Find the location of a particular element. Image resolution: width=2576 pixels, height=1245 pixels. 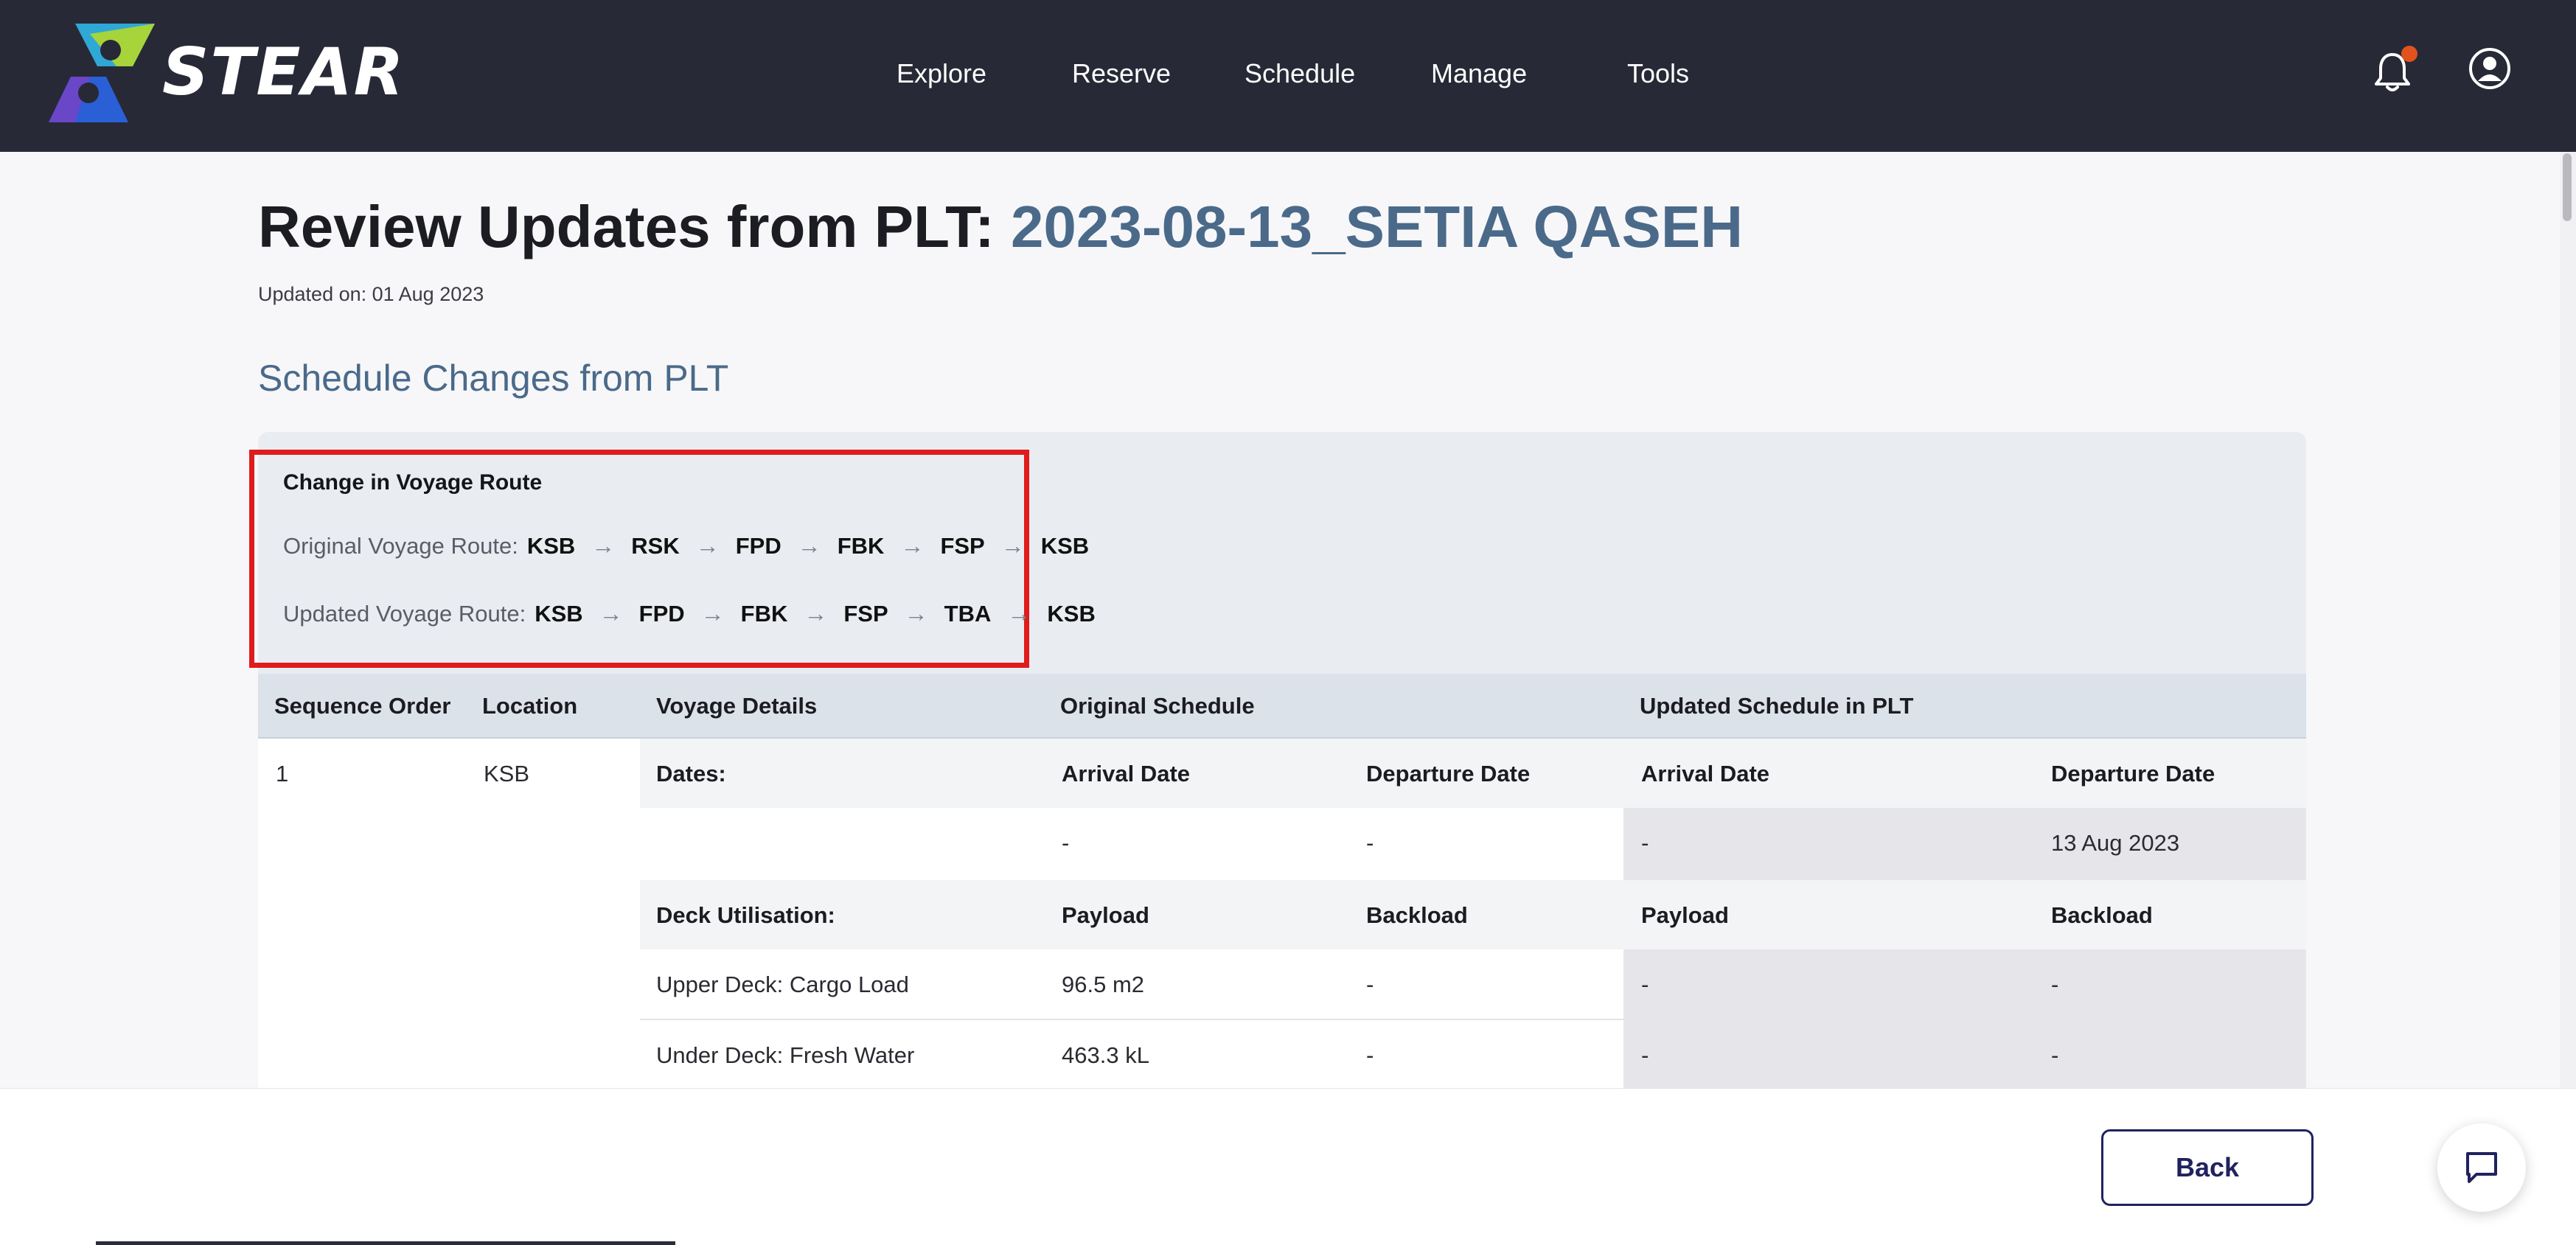

orig-departure-label: Departure Date is located at coordinates (1448, 774).